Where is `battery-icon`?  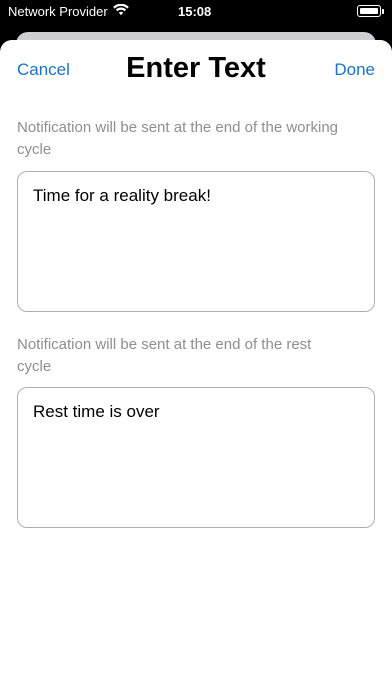 battery-icon is located at coordinates (370, 11).